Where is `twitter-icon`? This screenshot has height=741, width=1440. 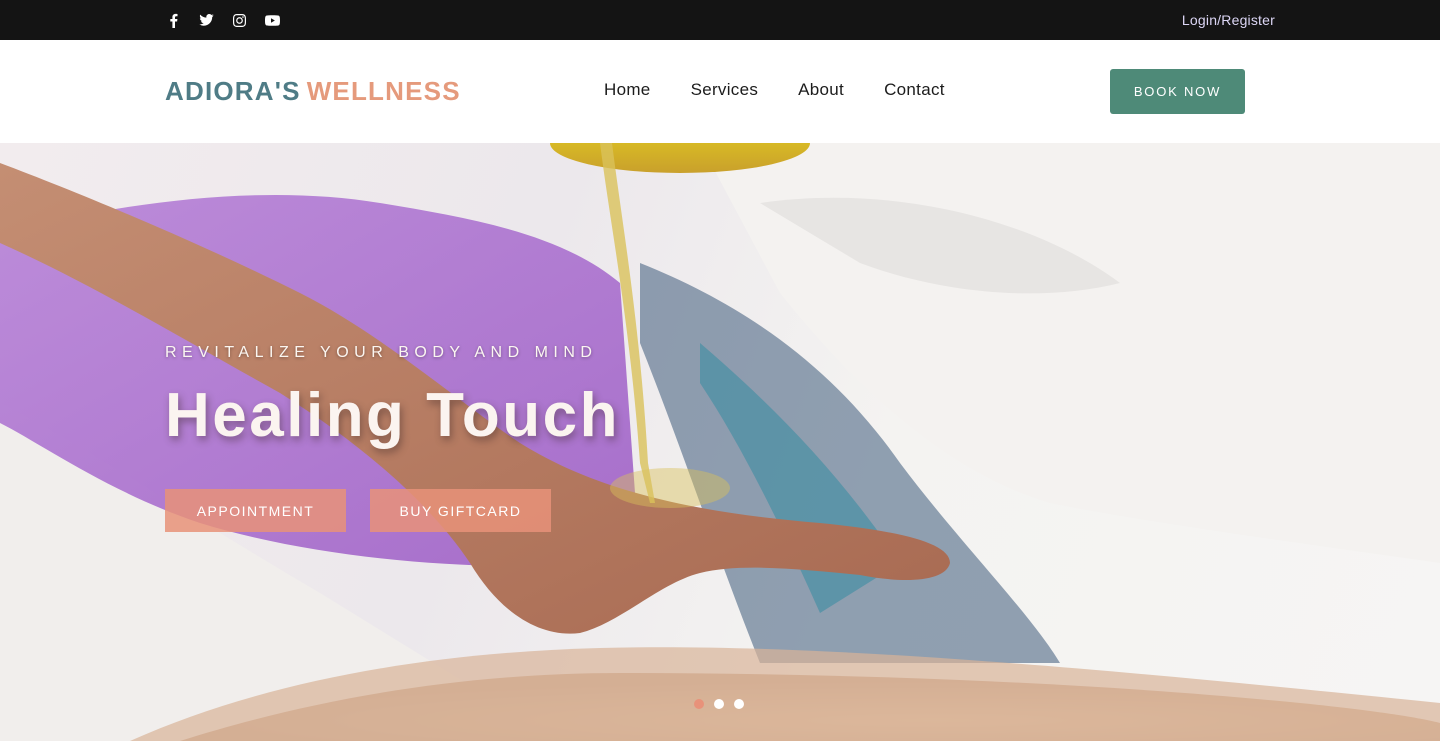
twitter-icon is located at coordinates (206, 20).